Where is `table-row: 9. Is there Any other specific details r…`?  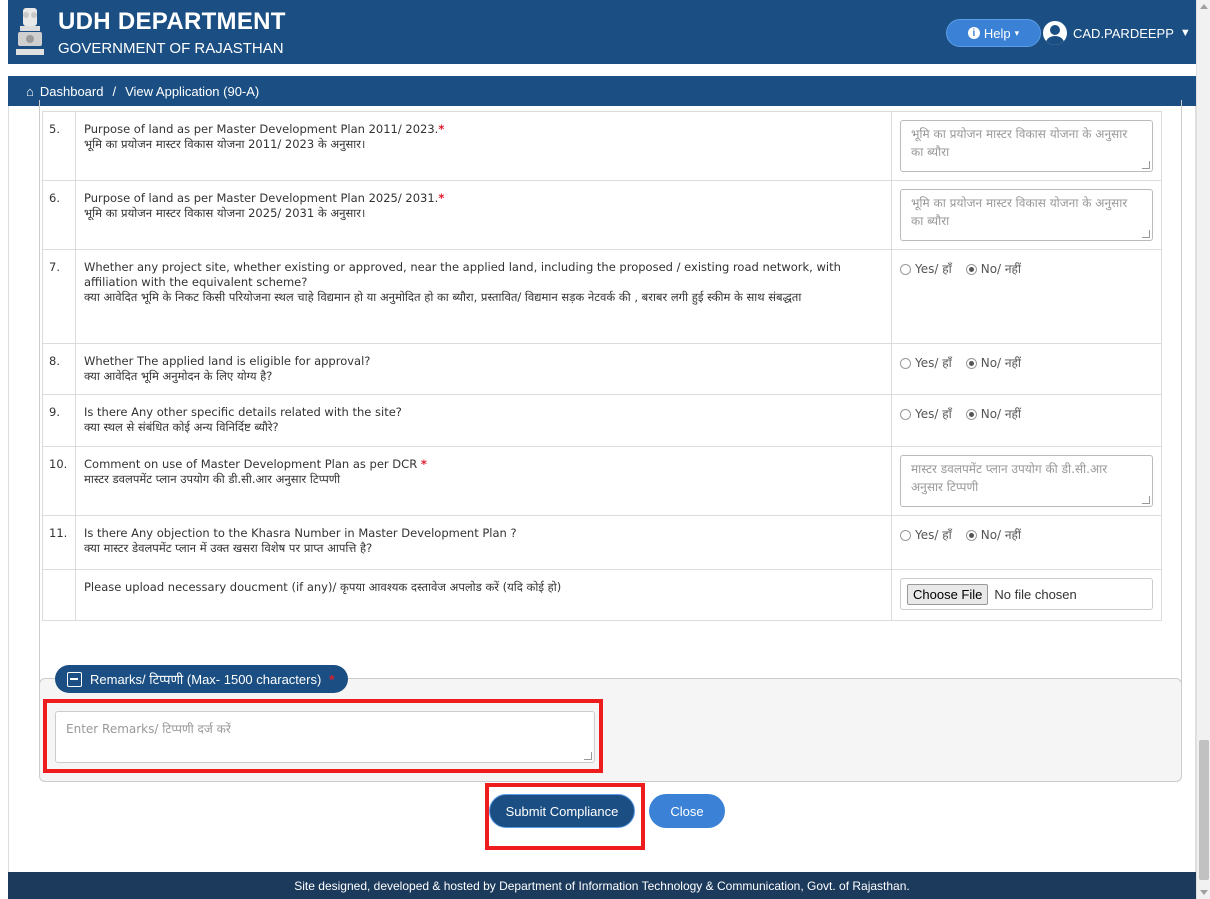
table-row: 9. Is there Any other specific details r… is located at coordinates (602, 420).